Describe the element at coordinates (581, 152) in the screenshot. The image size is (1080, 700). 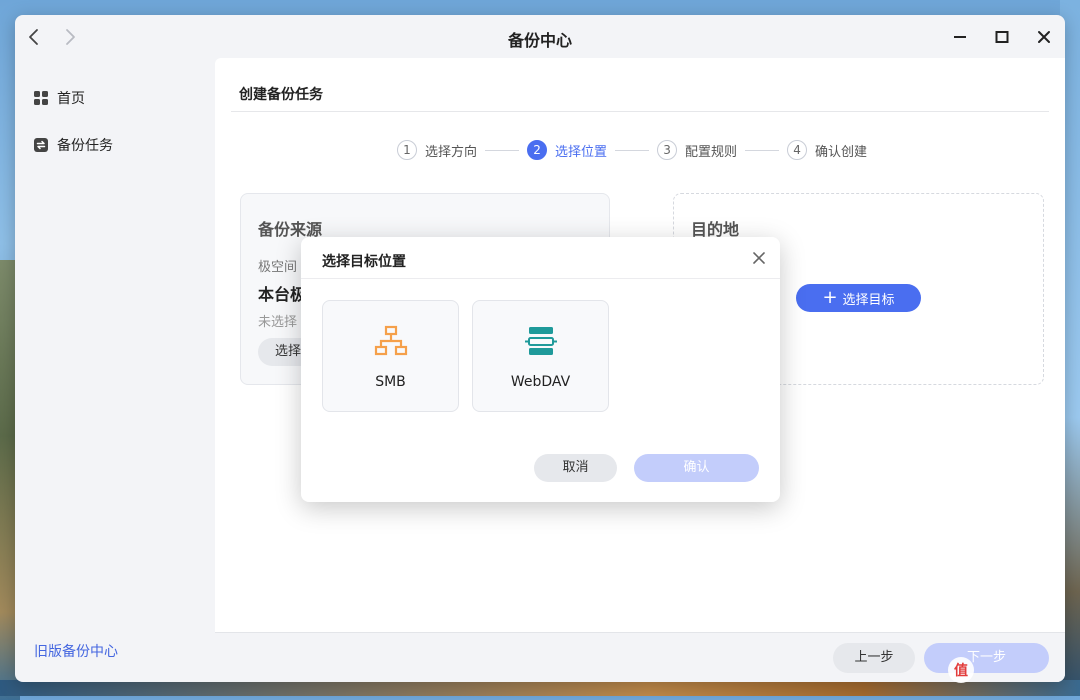
I see `step-label: 选择位置` at that location.